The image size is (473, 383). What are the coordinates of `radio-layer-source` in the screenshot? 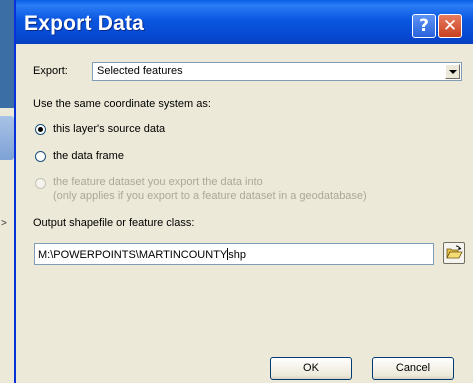 It's located at (40, 129).